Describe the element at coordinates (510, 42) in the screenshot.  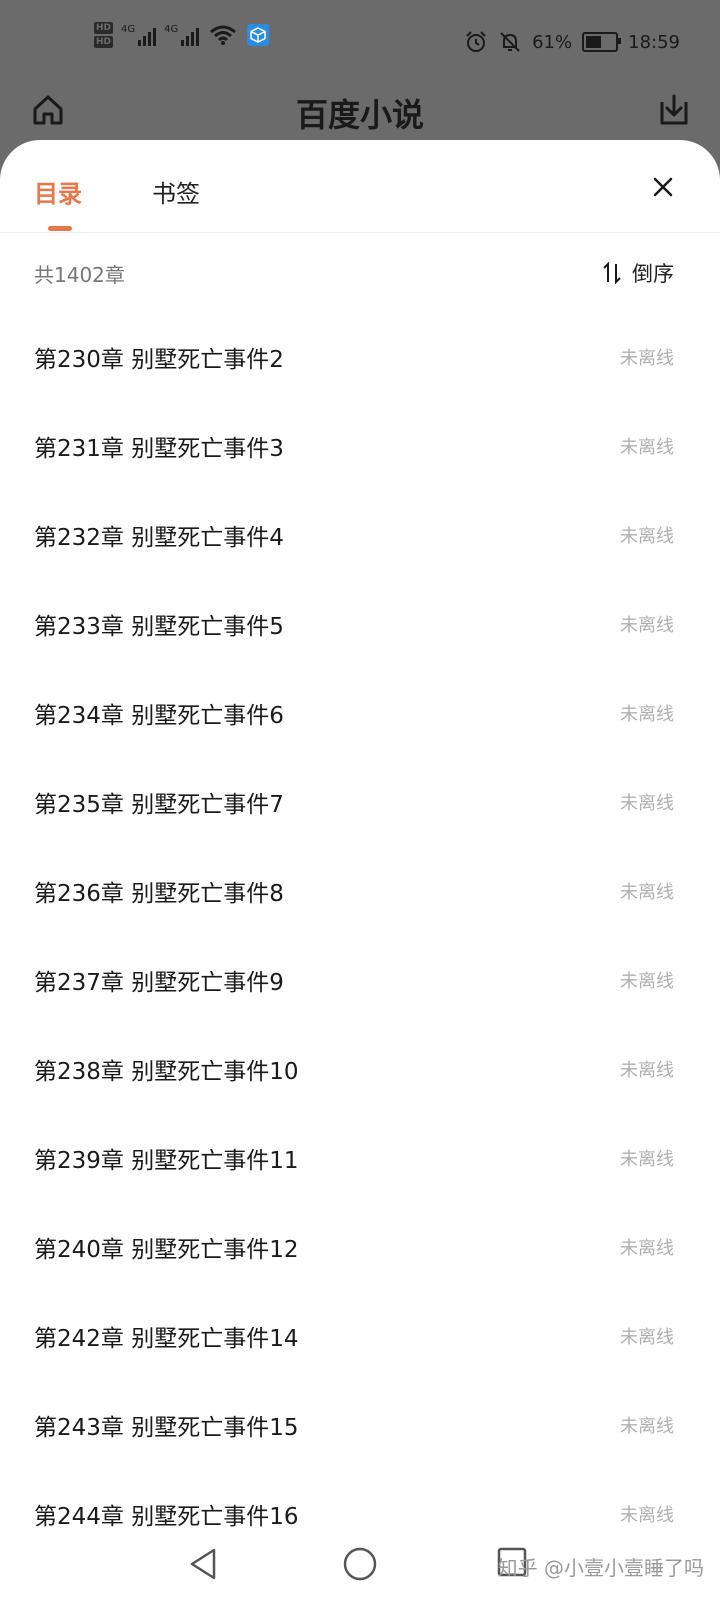
I see `mute-bell-icon` at that location.